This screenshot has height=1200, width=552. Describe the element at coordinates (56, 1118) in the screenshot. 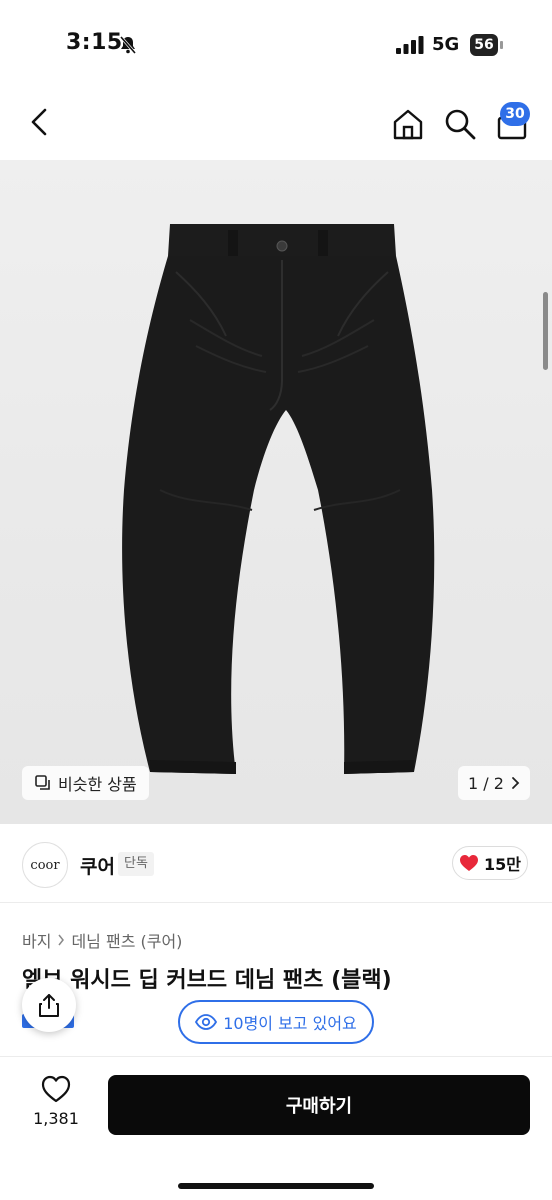

I see `wishlist-count: 1,381` at that location.